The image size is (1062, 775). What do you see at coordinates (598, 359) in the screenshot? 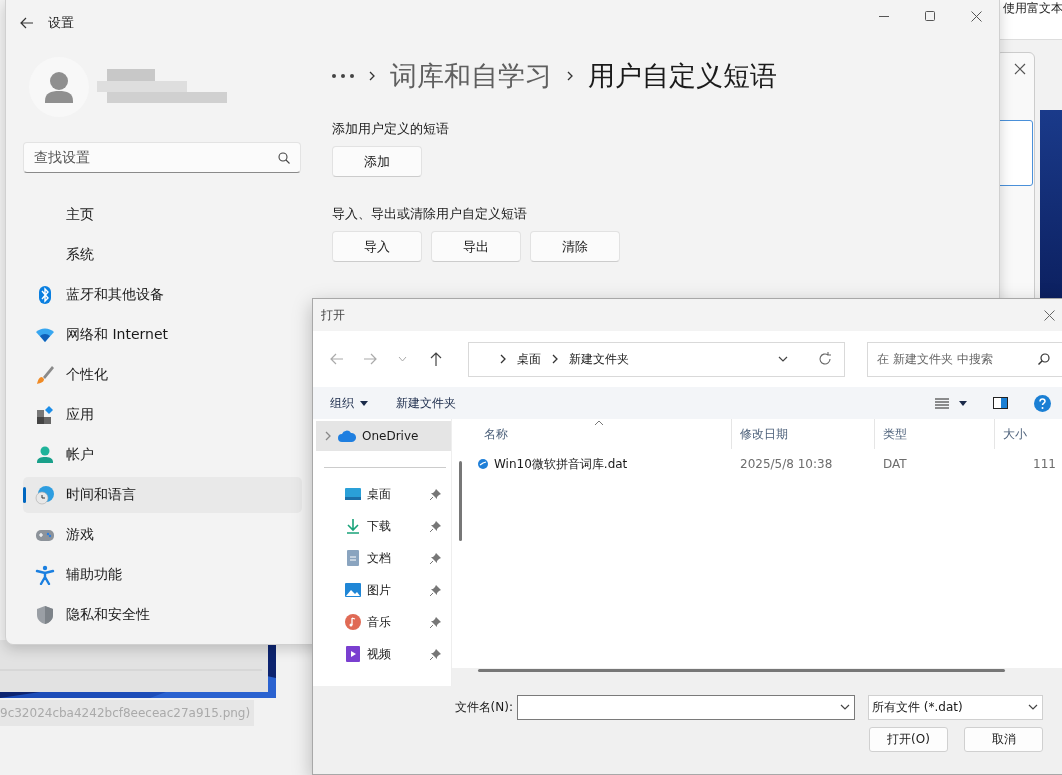
I see `path-item: 新建文件夹` at bounding box center [598, 359].